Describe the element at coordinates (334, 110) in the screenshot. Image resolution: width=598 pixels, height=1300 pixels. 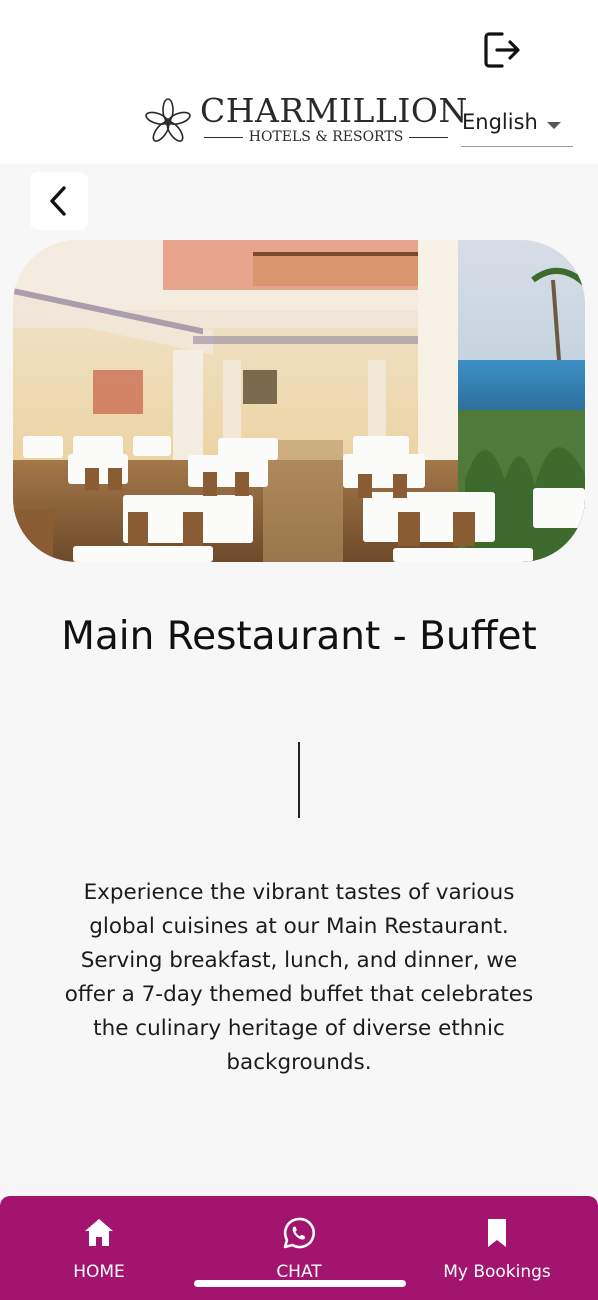
I see `brand-name: CHARMILLION` at that location.